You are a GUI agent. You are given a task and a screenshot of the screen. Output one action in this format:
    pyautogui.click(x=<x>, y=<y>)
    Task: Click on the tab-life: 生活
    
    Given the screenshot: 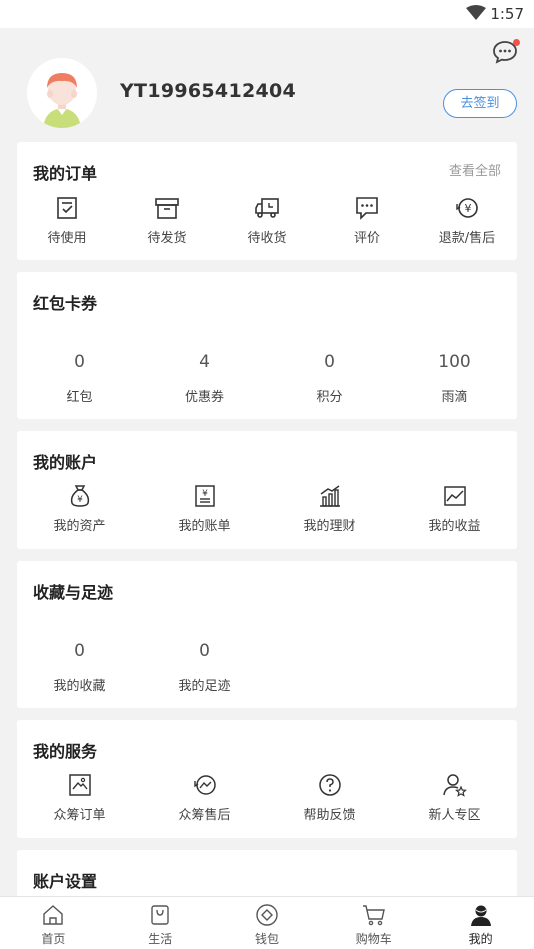 What is the action you would take?
    pyautogui.click(x=160, y=923)
    